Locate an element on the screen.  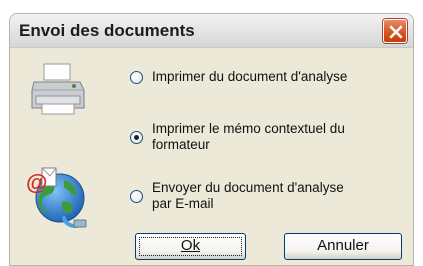
option-email-analysis-line-2: par E-mail is located at coordinates (183, 203).